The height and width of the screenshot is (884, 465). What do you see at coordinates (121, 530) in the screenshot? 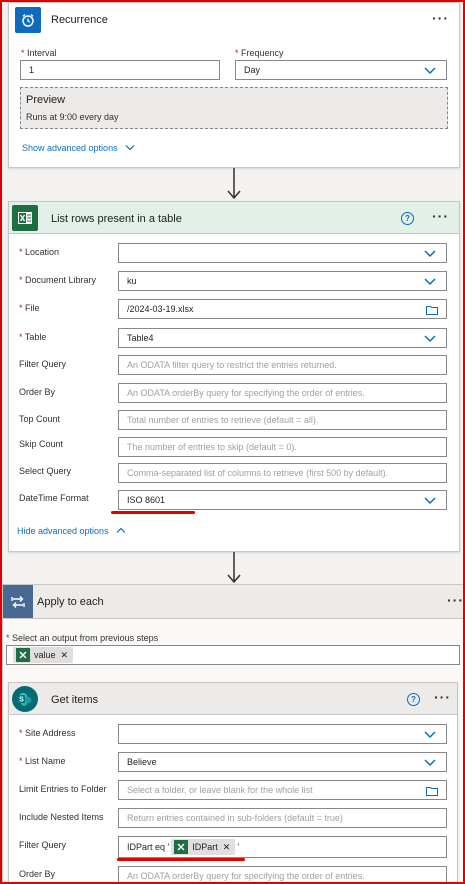
I see `chevron-up-icon` at bounding box center [121, 530].